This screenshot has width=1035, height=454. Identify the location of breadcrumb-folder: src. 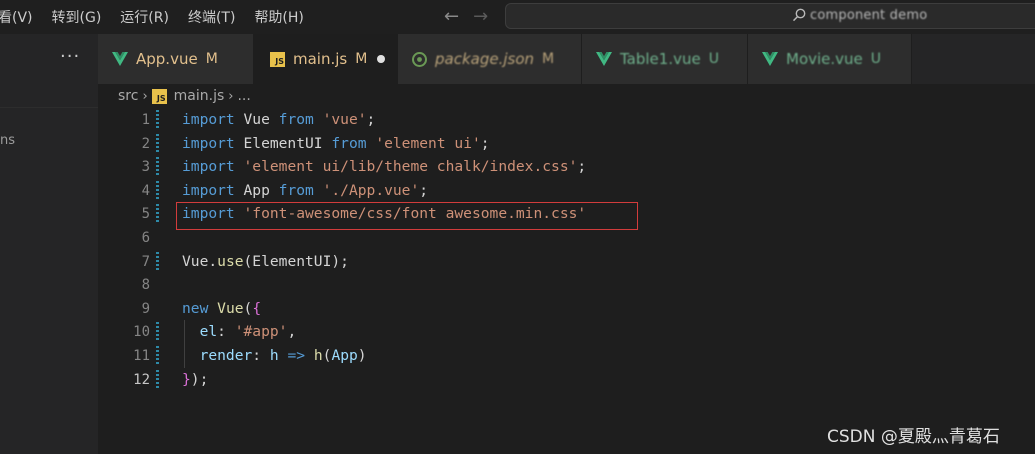
(128, 96).